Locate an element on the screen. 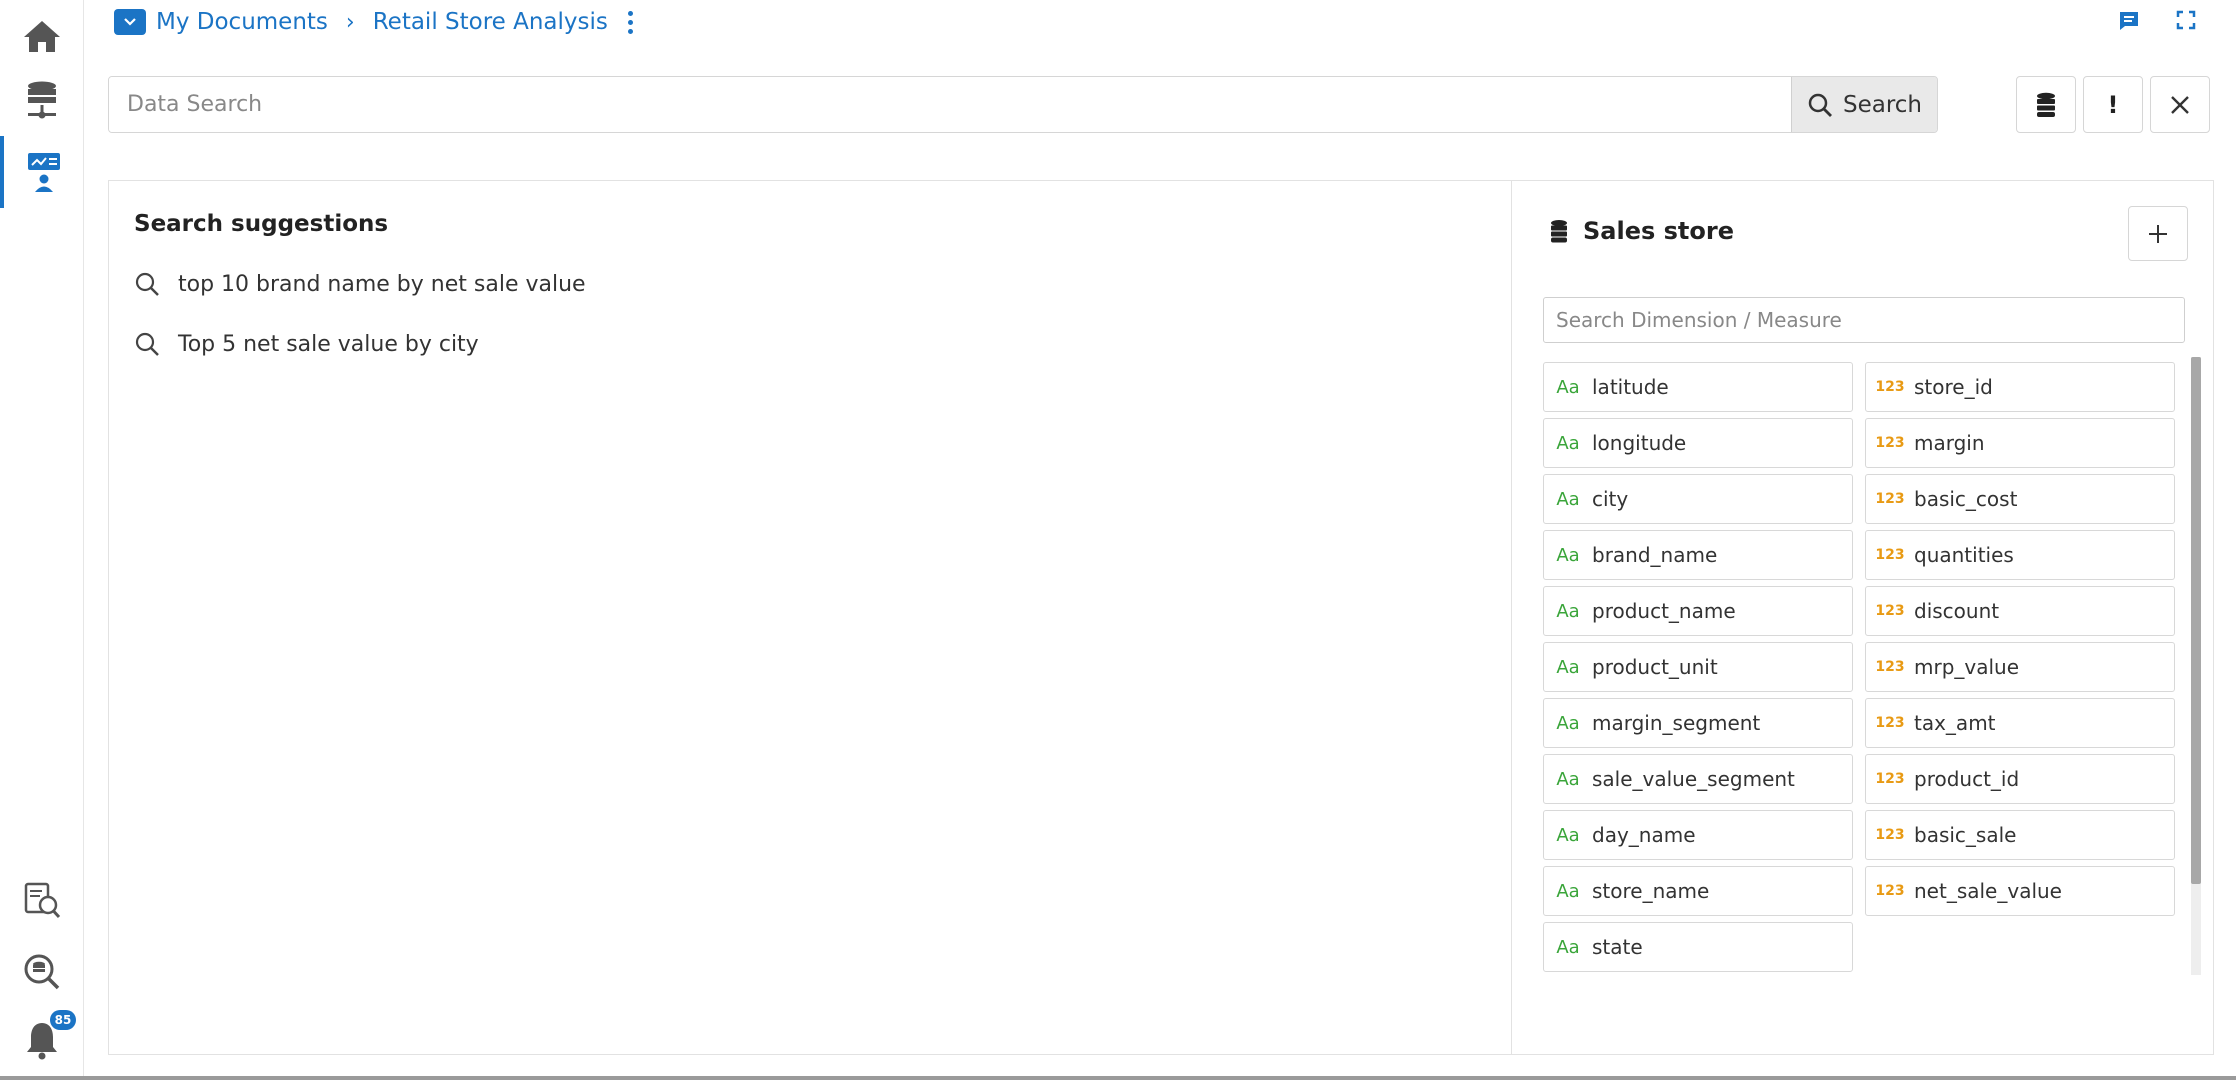 The width and height of the screenshot is (2236, 1080). field-label: sale_value_segment is located at coordinates (1693, 779).